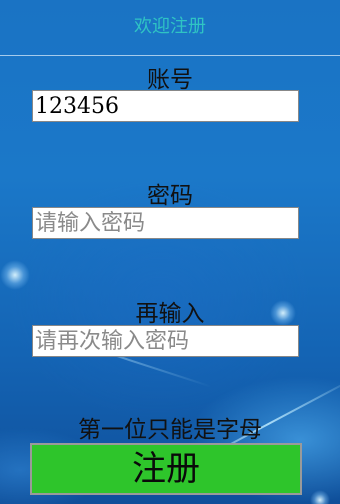 The width and height of the screenshot is (340, 504). What do you see at coordinates (170, 80) in the screenshot?
I see `account-label: 账号` at bounding box center [170, 80].